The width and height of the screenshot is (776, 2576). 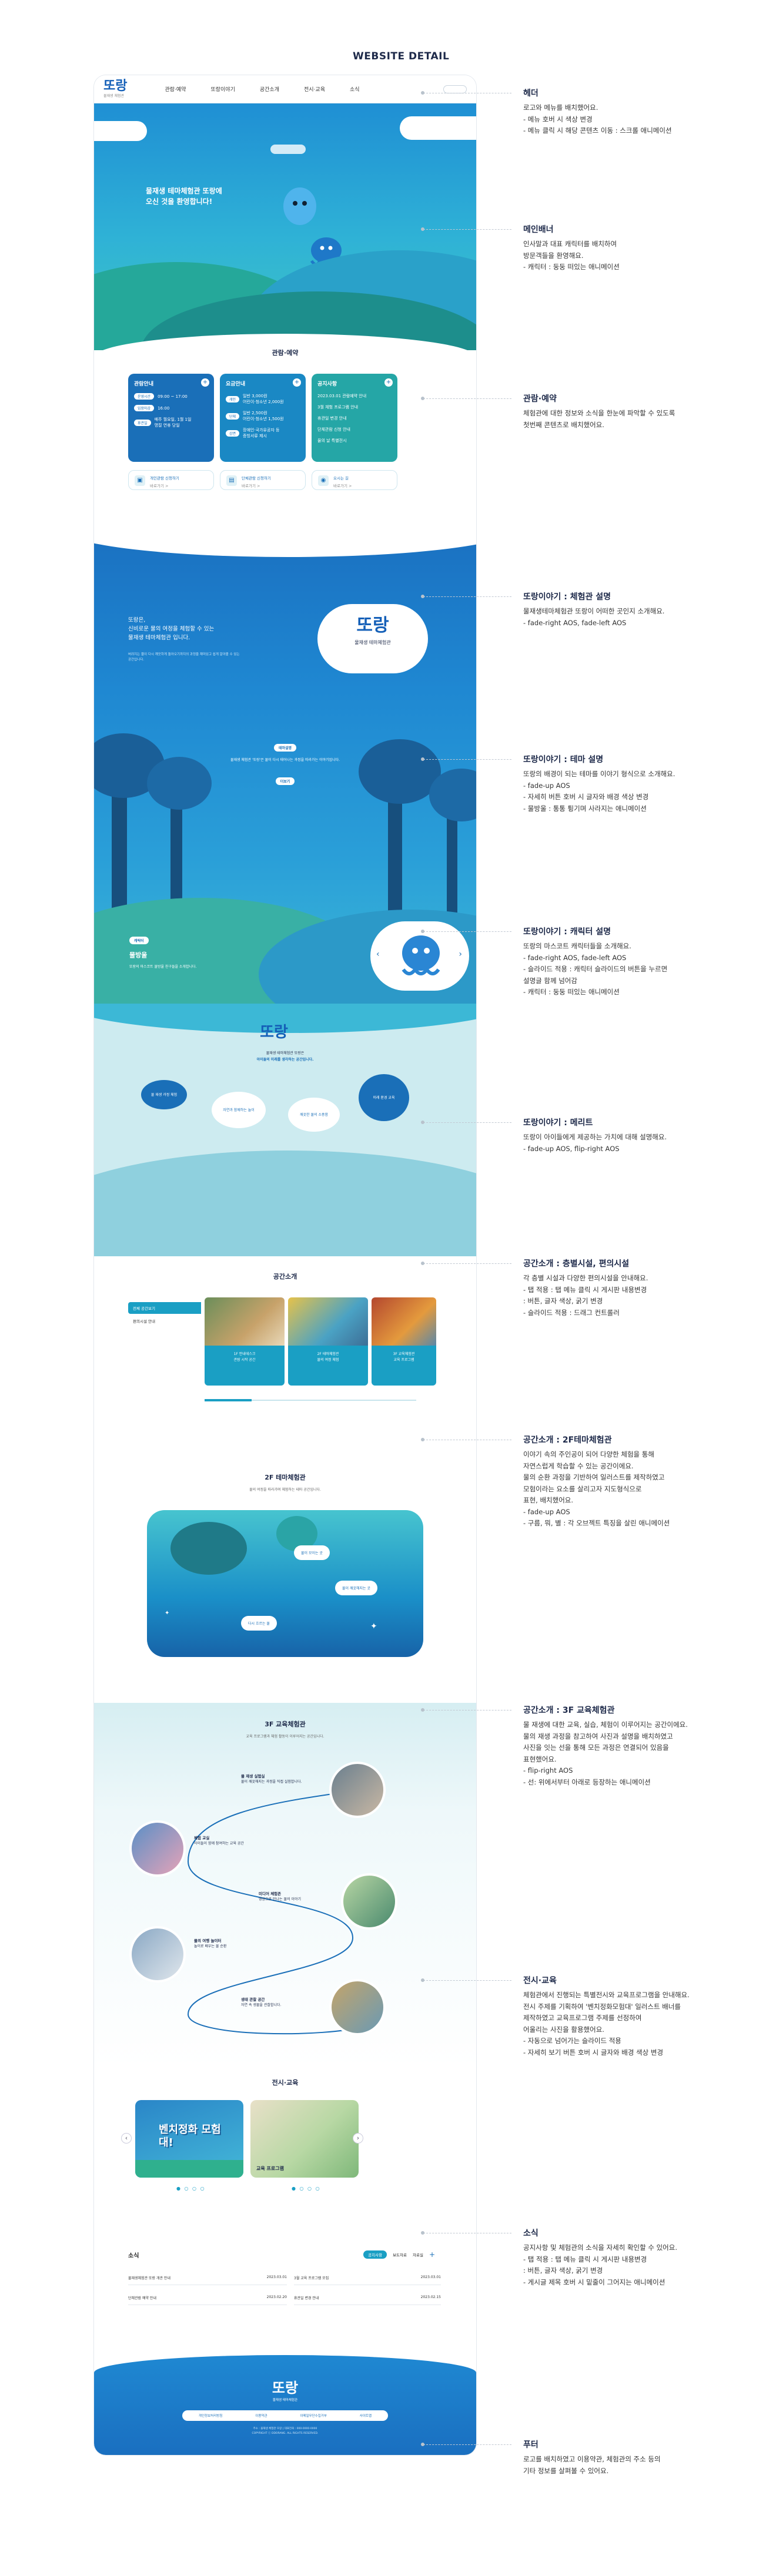 I want to click on space-photo, so click(x=404, y=1321).